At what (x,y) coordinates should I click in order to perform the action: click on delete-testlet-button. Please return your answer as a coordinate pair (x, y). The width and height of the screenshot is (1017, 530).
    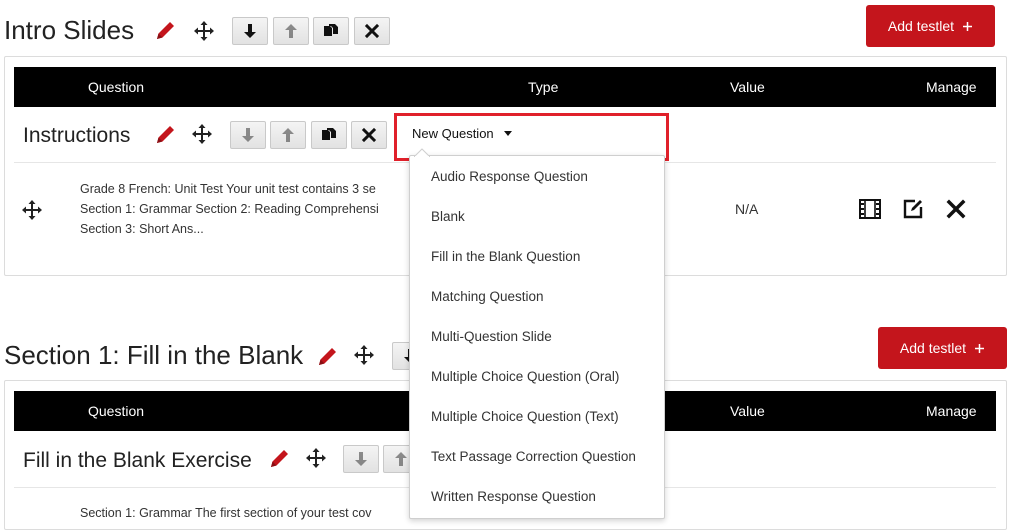
    Looking at the image, I should click on (369, 135).